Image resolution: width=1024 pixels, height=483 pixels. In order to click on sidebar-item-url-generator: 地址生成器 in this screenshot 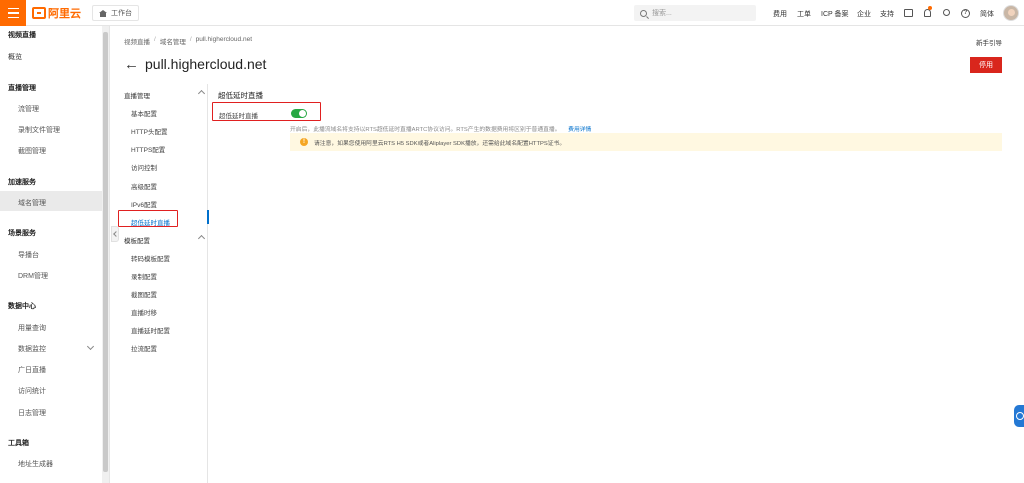, I will do `click(35, 464)`.